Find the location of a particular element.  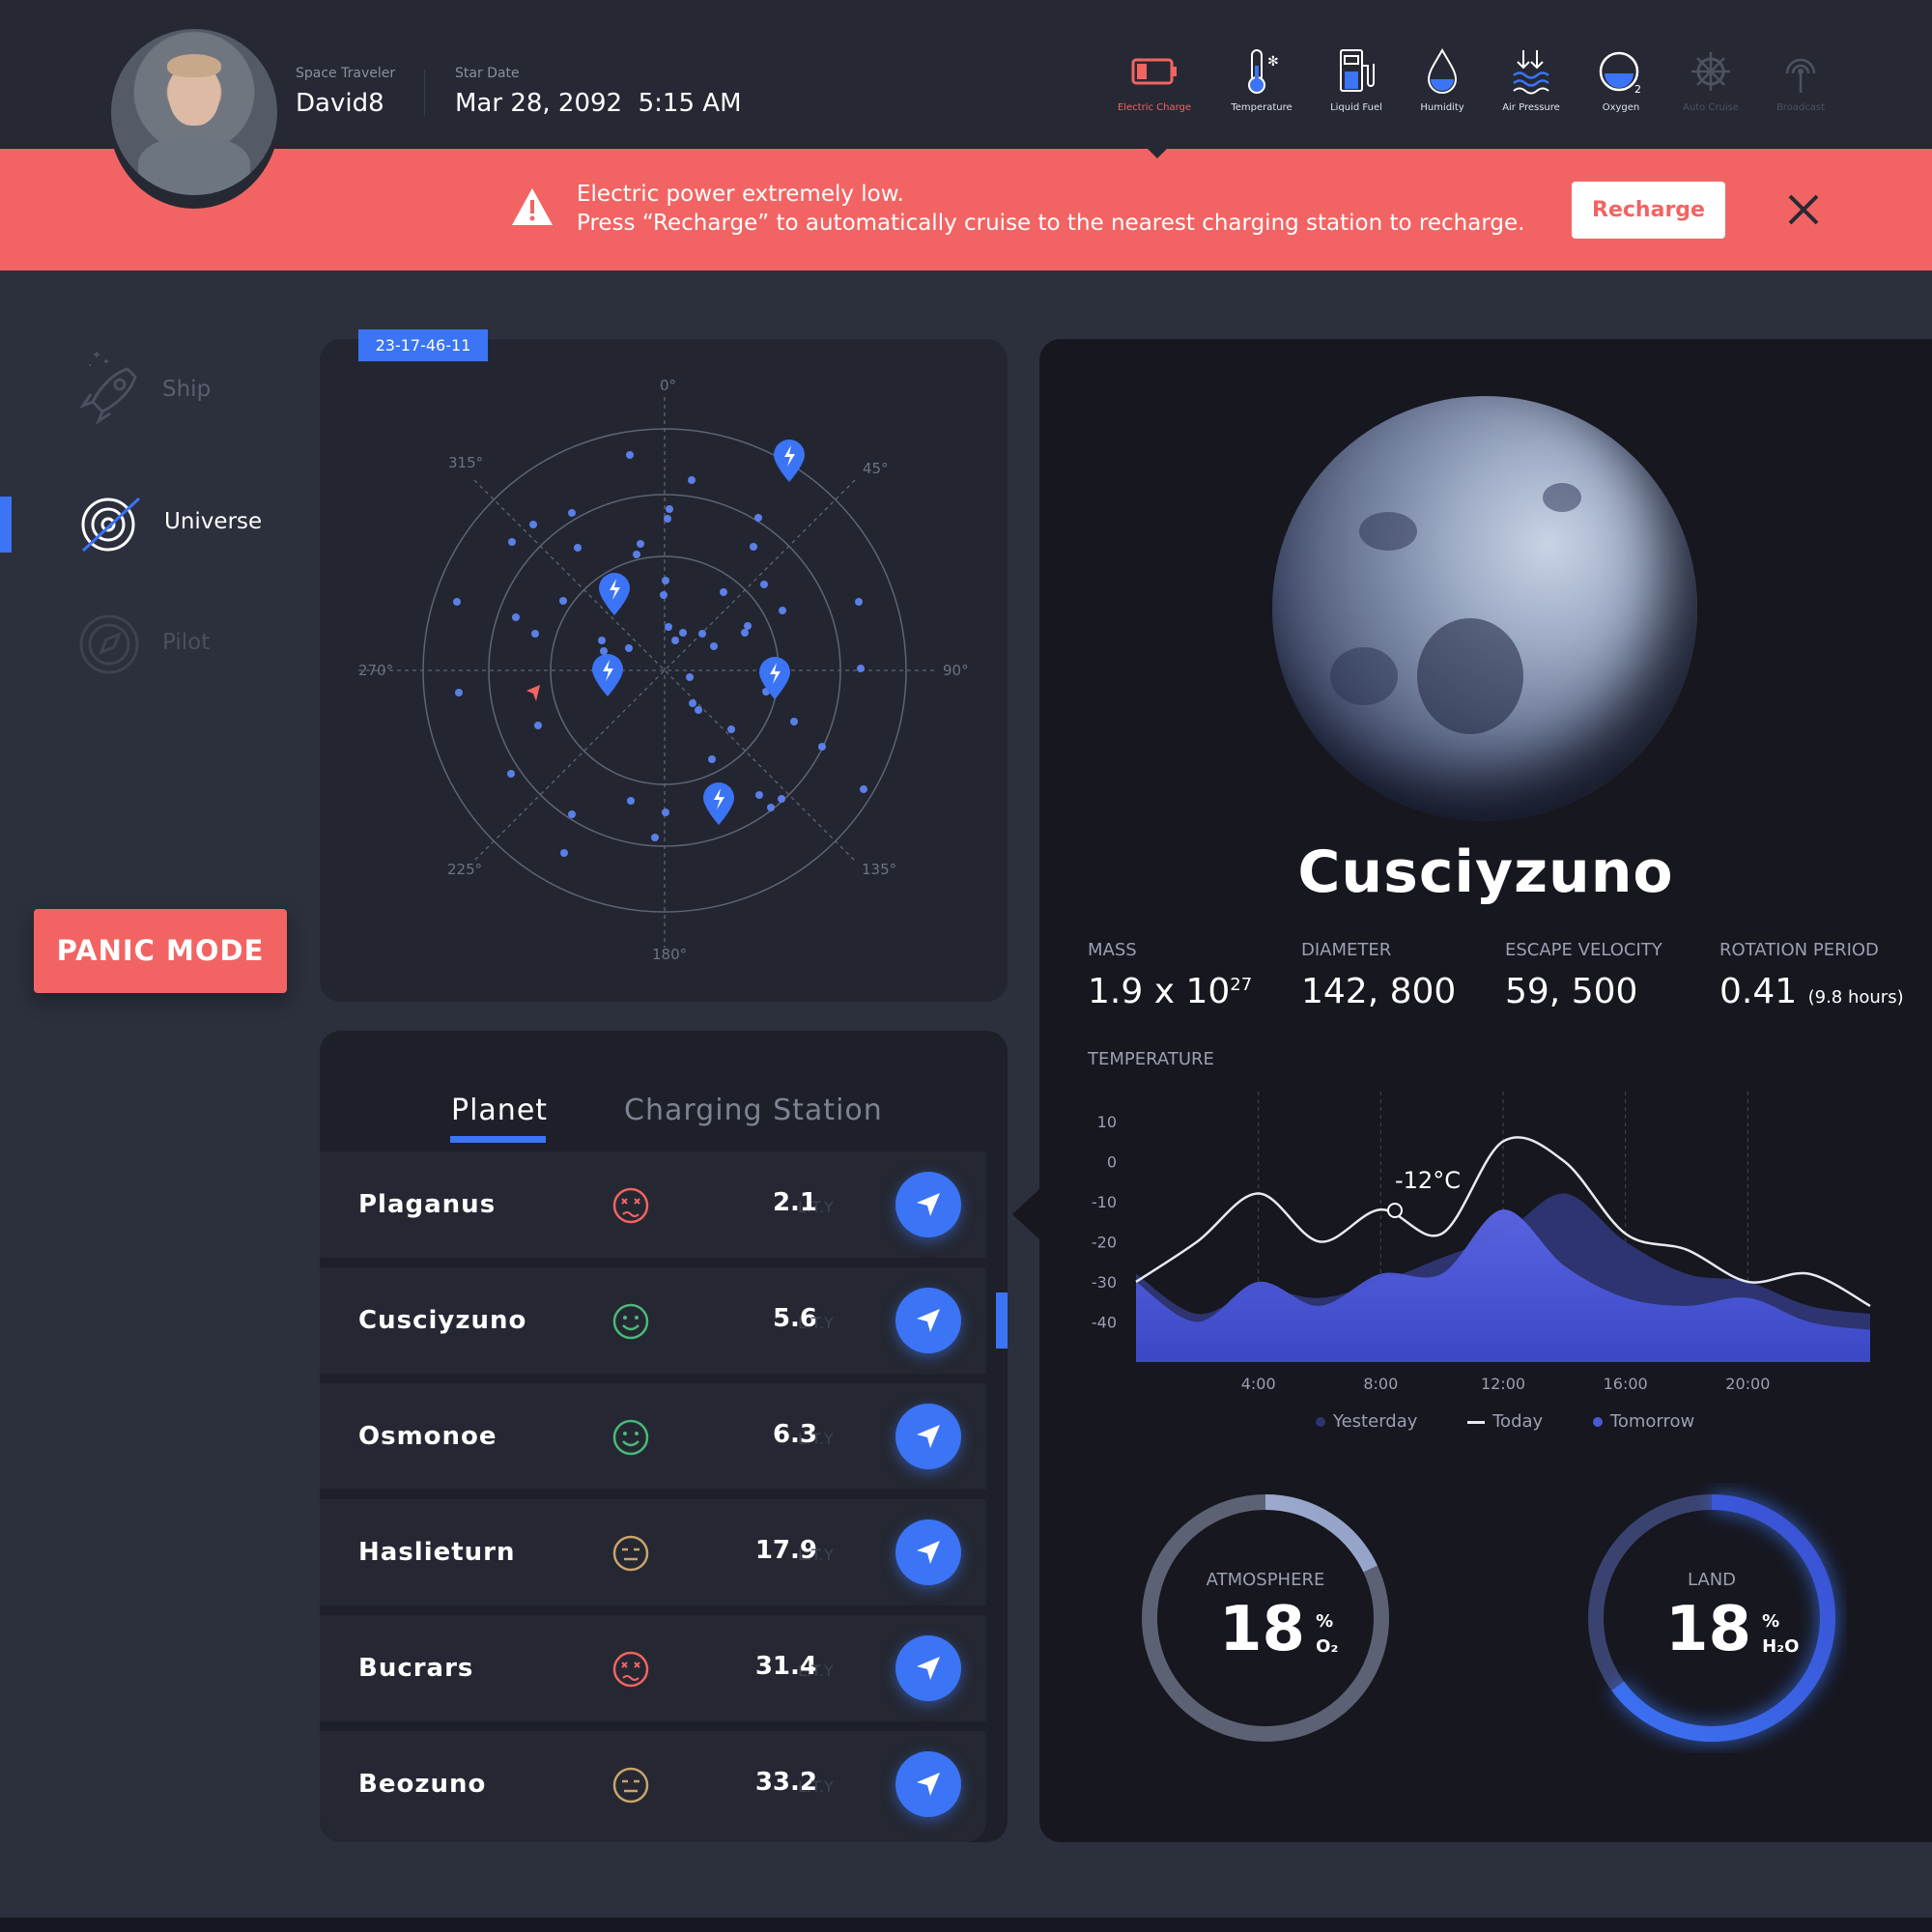

table-row: Bucrars 31.4 L.T.Y is located at coordinates (653, 1668).